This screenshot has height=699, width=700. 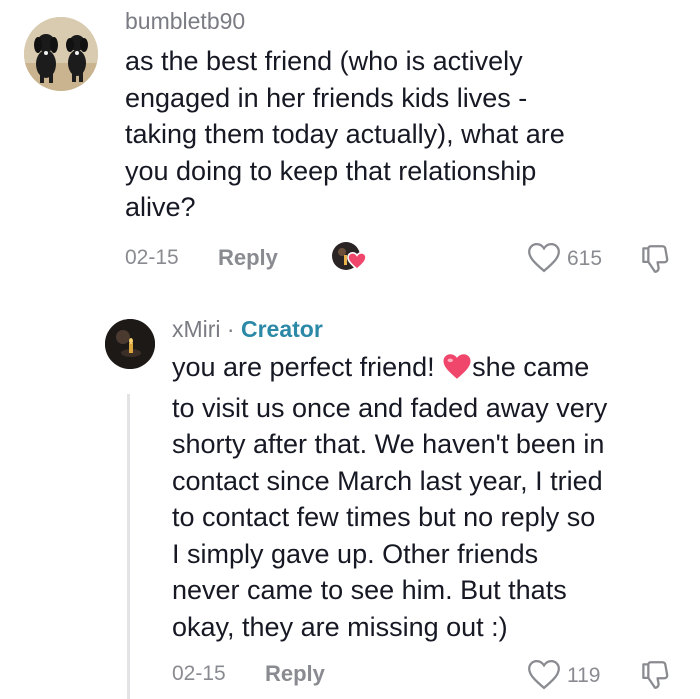 I want to click on comment-text-line: alive?, so click(x=160, y=207).